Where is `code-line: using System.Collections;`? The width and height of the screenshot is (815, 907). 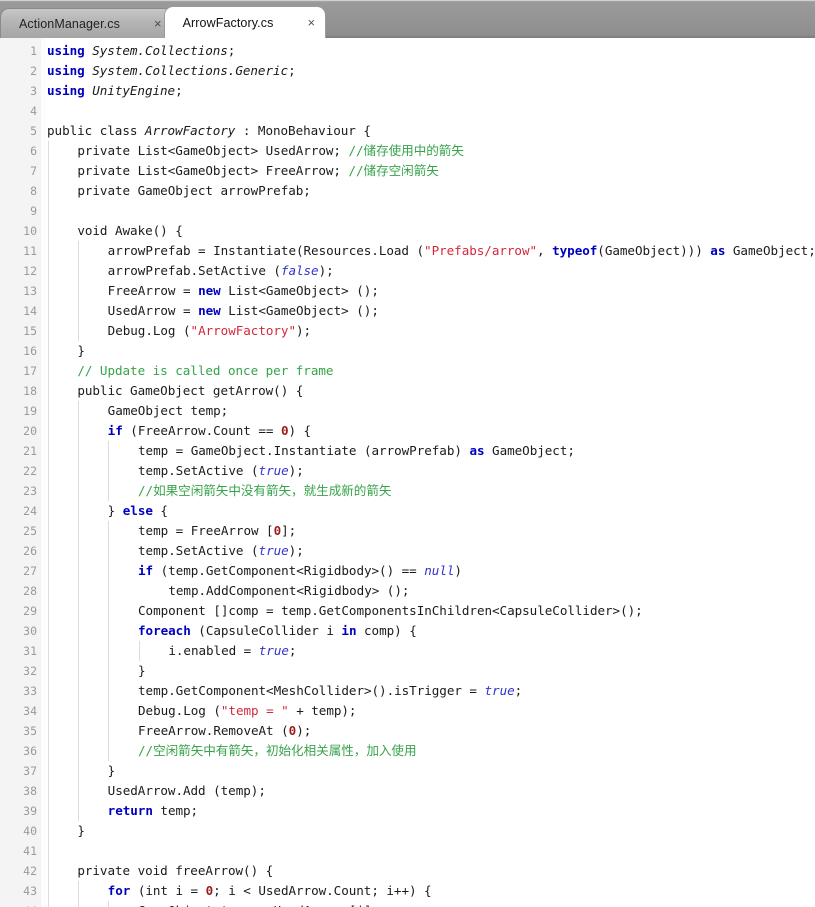 code-line: using System.Collections; is located at coordinates (141, 51).